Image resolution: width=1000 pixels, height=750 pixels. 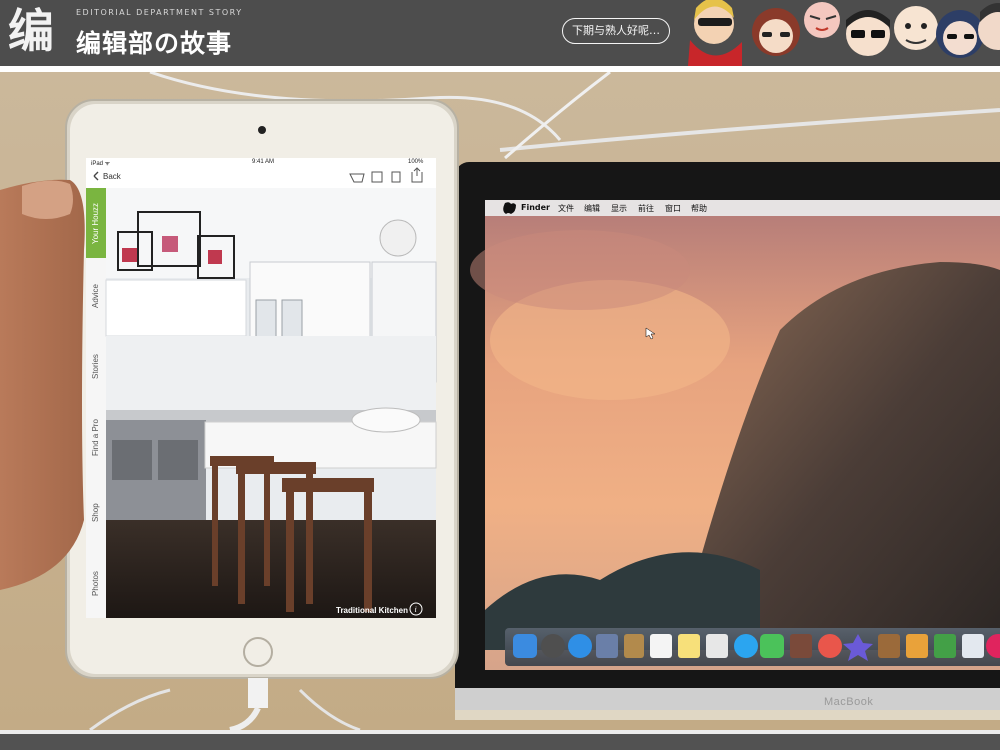 What do you see at coordinates (500, 740) in the screenshot?
I see `footer-bar` at bounding box center [500, 740].